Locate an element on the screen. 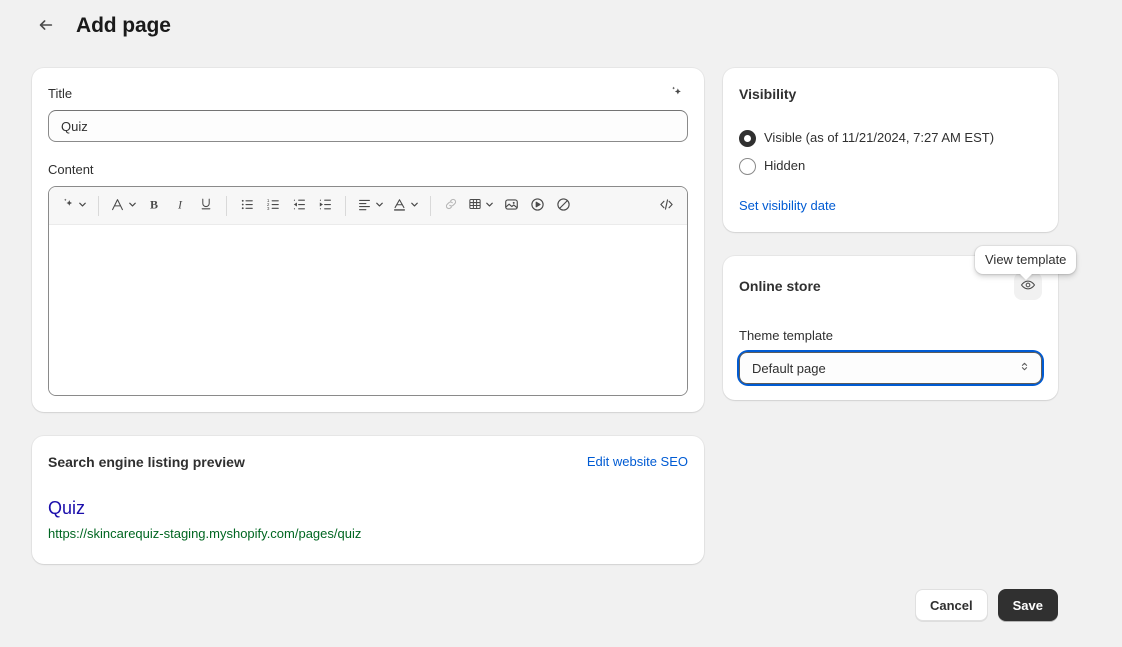 The height and width of the screenshot is (647, 1122). indent-button is located at coordinates (325, 206).